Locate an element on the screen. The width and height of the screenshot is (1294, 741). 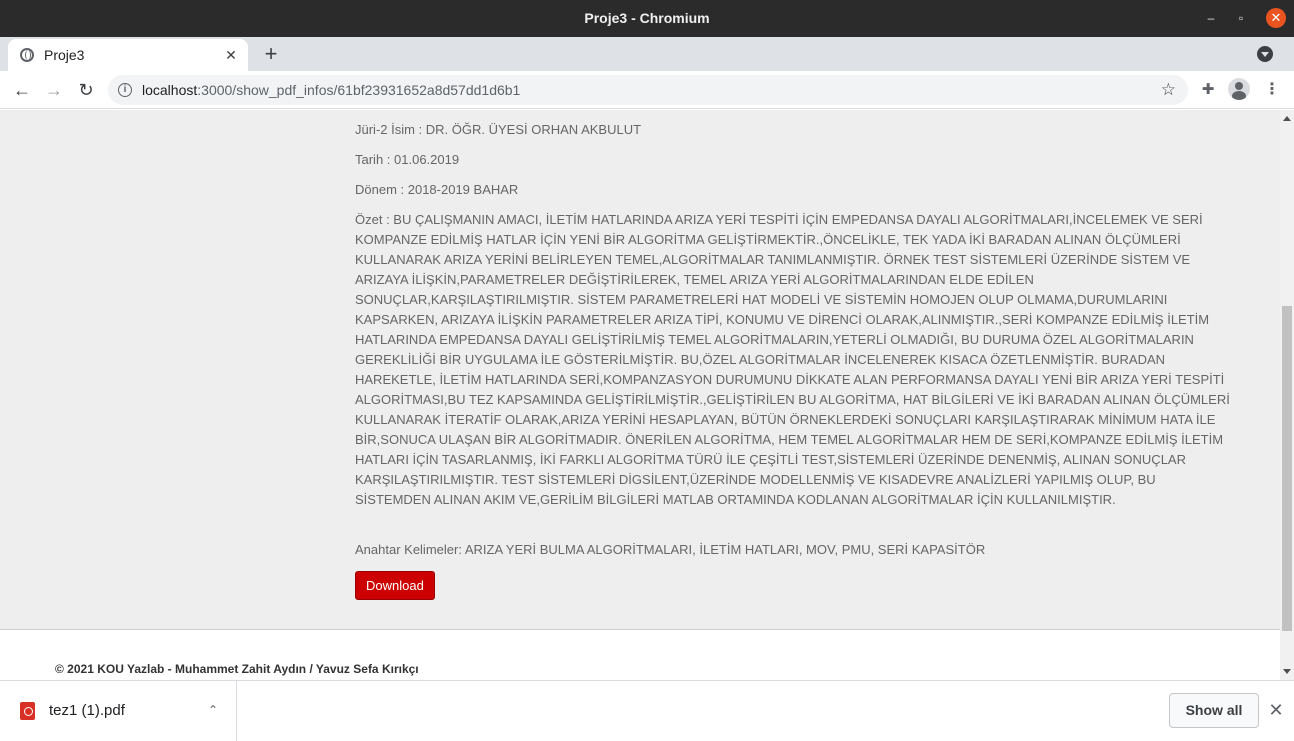
tab-strip: Proje3 ✕ + is located at coordinates (647, 54).